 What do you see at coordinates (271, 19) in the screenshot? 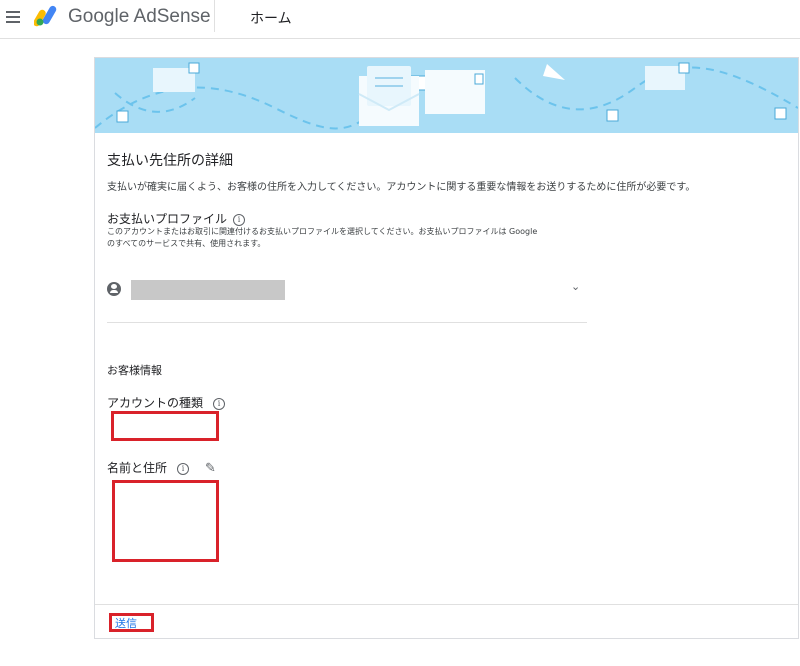
I see `page-title: ホーム` at bounding box center [271, 19].